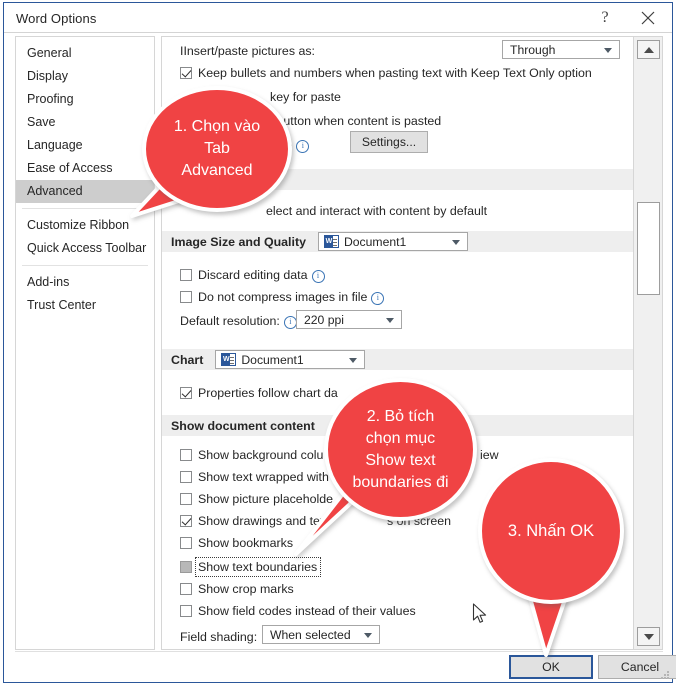  I want to click on discard-editing-data-label: Discard editing data, so click(253, 275).